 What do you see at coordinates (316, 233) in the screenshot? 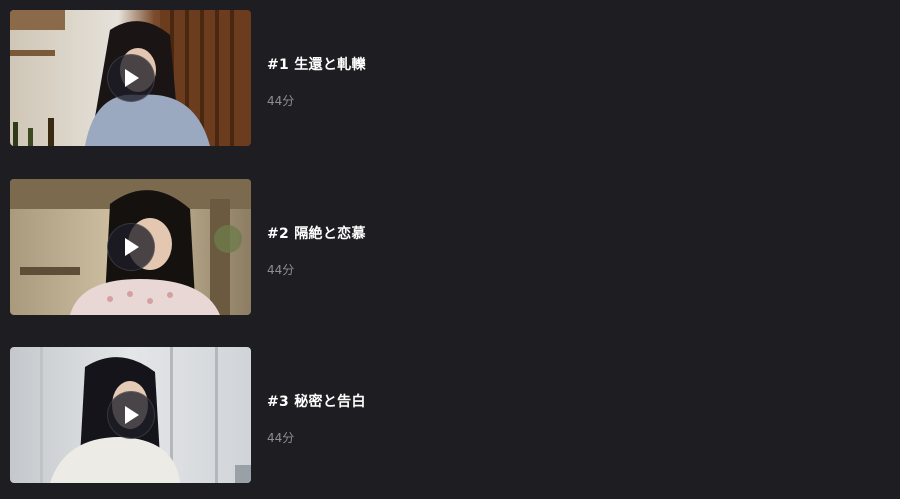
I see `episode-title: #2 隔絶と恋慕` at bounding box center [316, 233].